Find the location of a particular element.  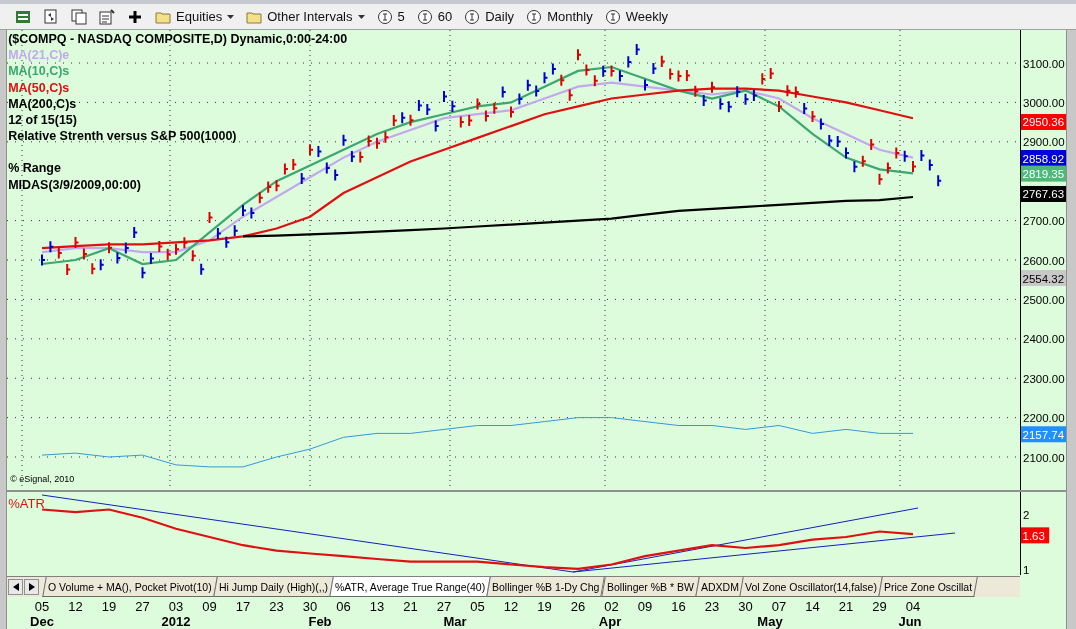

axis-tick-label: 2400.00 is located at coordinates (1044, 339).